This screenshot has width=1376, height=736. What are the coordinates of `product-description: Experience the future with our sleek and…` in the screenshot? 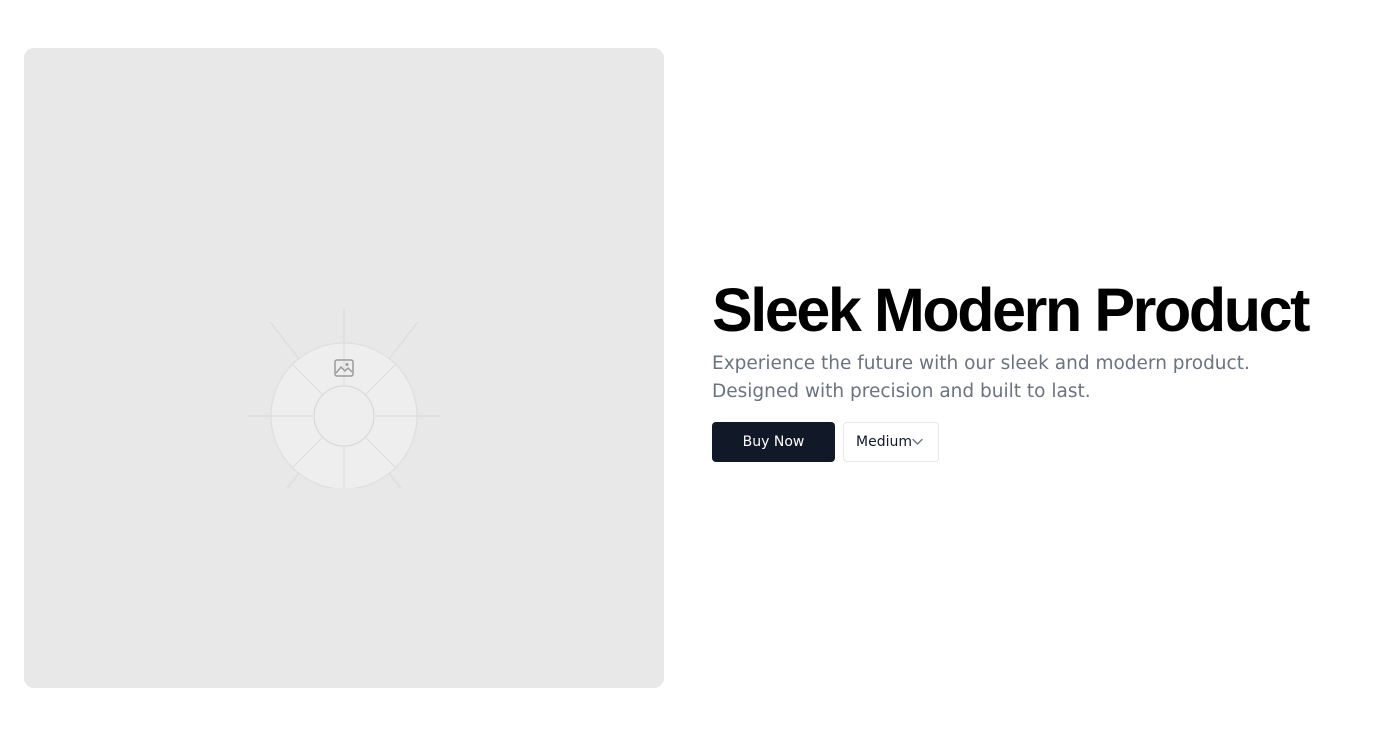 It's located at (981, 377).